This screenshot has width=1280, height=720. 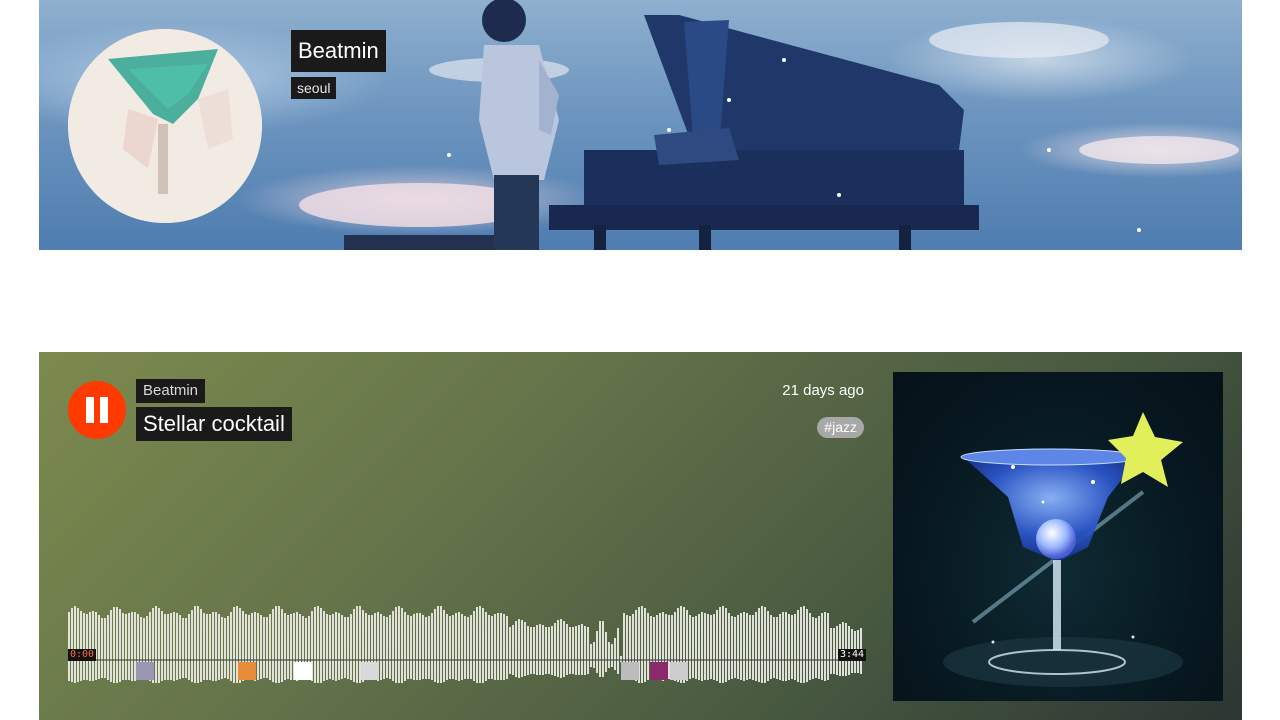 I want to click on genre-tag: #jazz, so click(x=840, y=427).